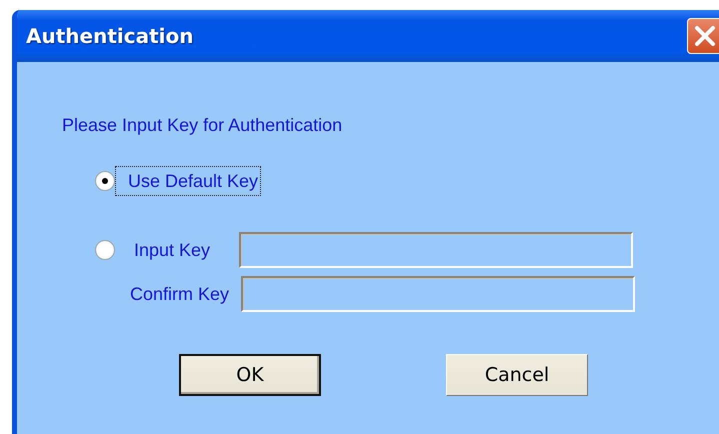 The width and height of the screenshot is (719, 434). Describe the element at coordinates (110, 36) in the screenshot. I see `window-title: Authentication` at that location.